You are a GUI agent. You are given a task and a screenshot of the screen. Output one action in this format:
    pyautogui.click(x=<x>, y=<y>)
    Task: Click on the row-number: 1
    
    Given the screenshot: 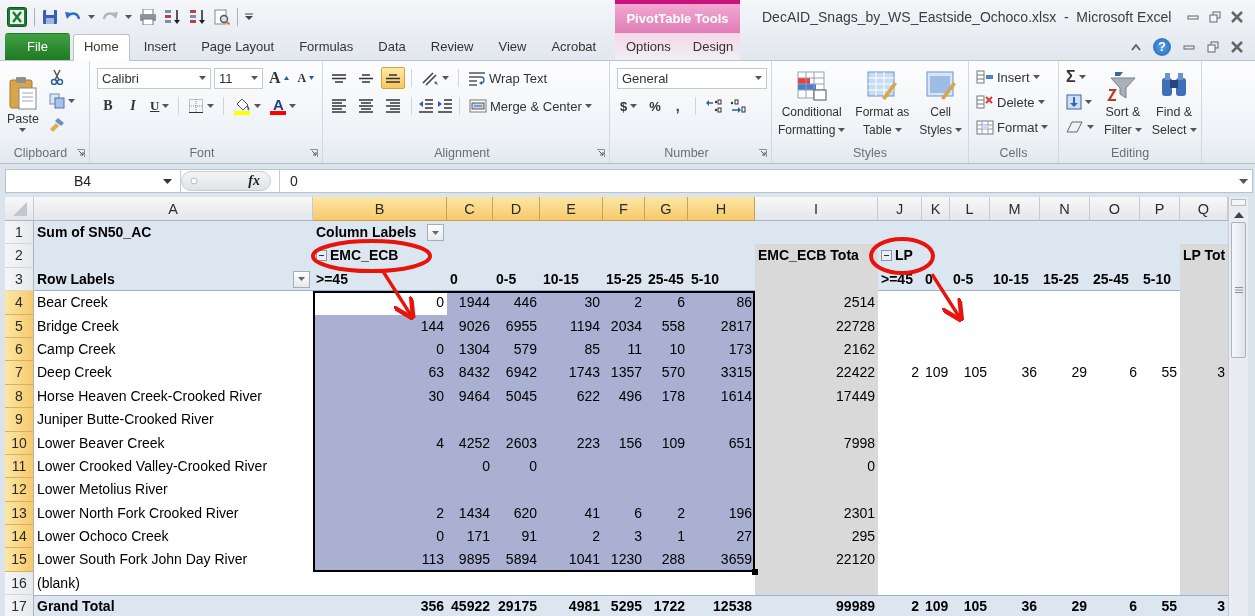 What is the action you would take?
    pyautogui.click(x=19, y=233)
    